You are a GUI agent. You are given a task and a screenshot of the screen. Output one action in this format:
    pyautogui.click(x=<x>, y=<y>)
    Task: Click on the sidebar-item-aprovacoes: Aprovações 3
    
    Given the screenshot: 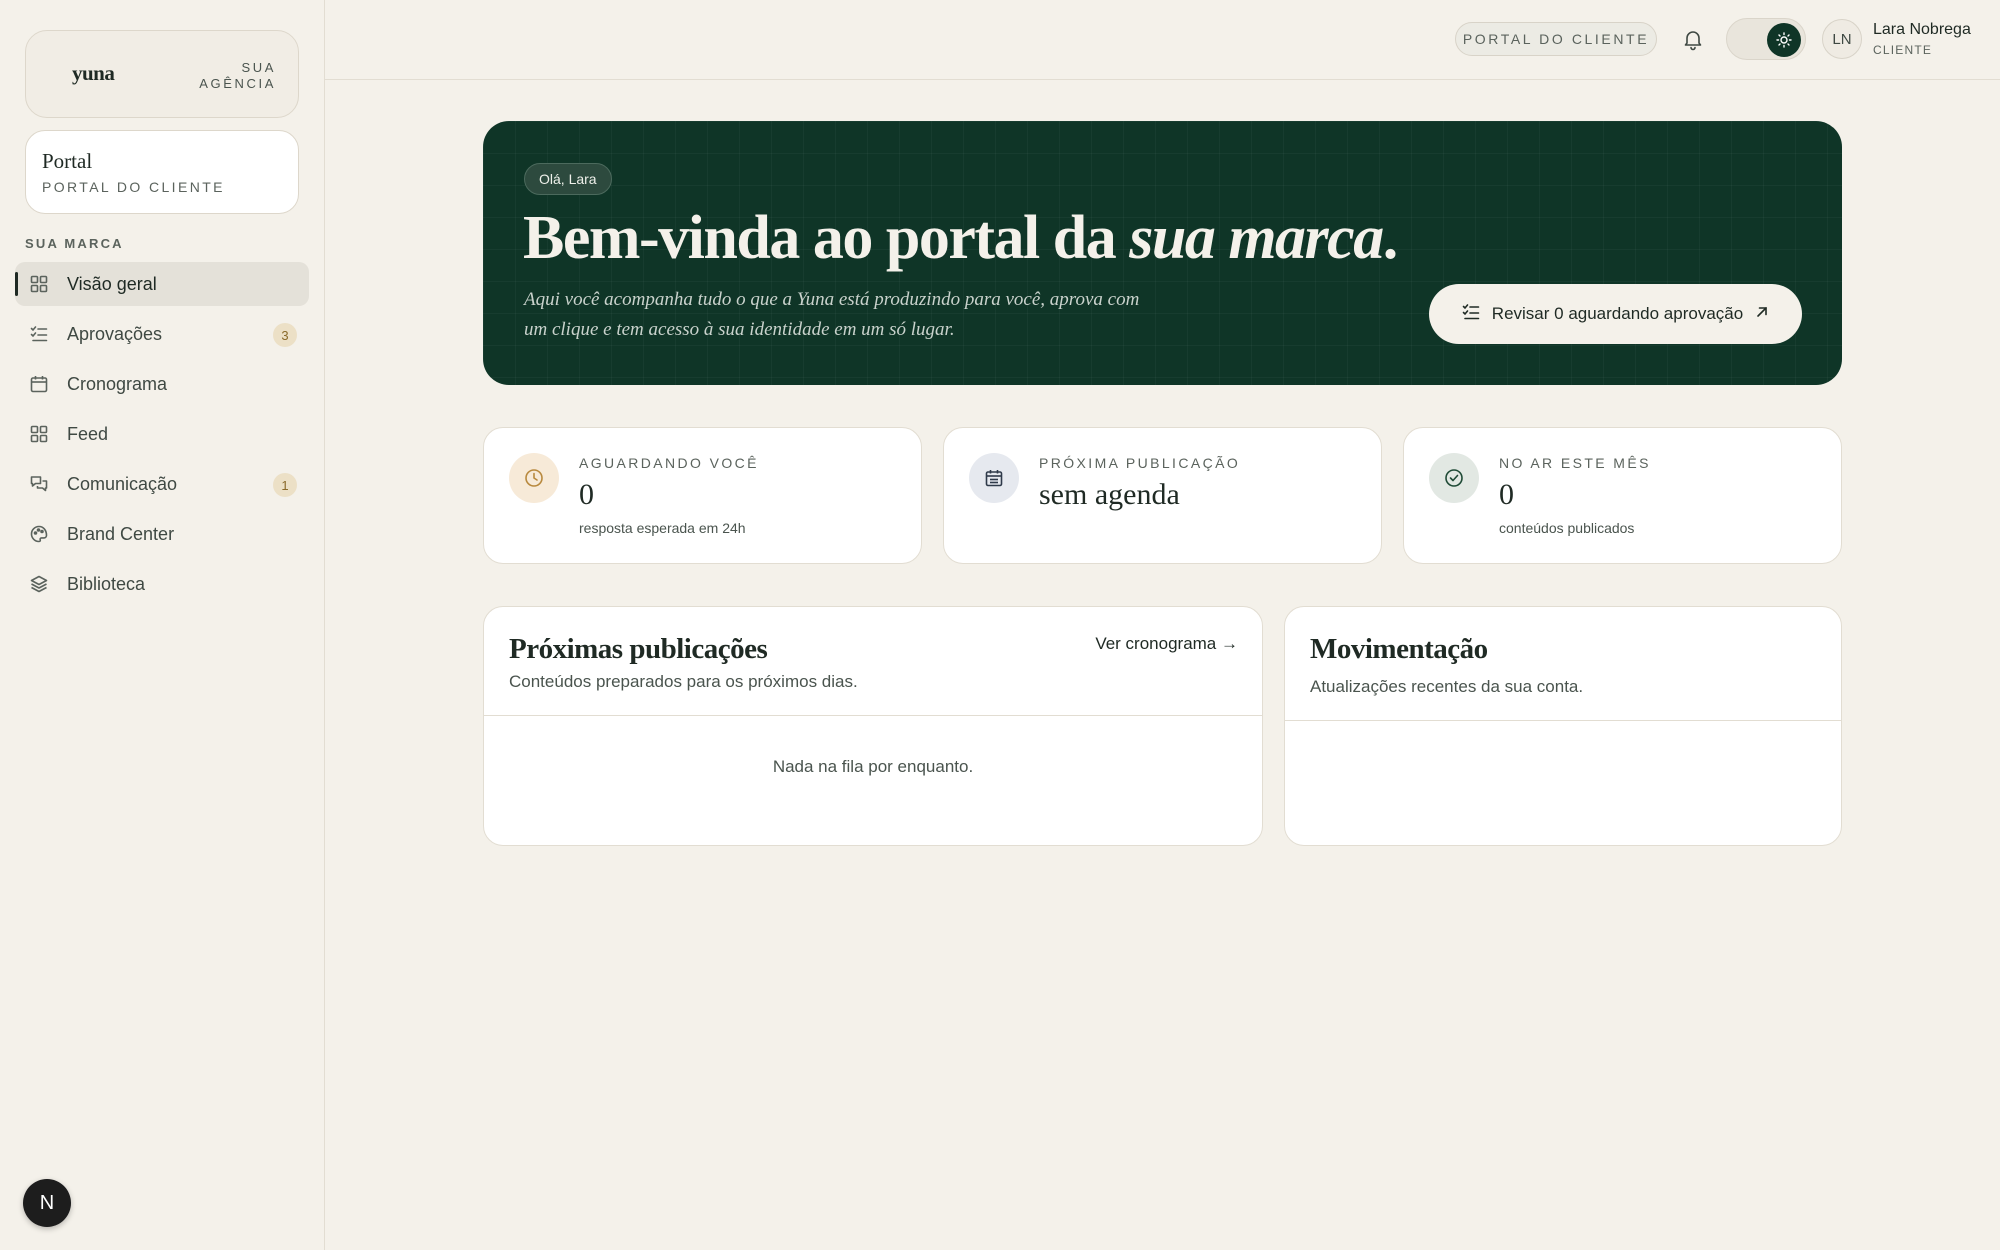 What is the action you would take?
    pyautogui.click(x=162, y=334)
    